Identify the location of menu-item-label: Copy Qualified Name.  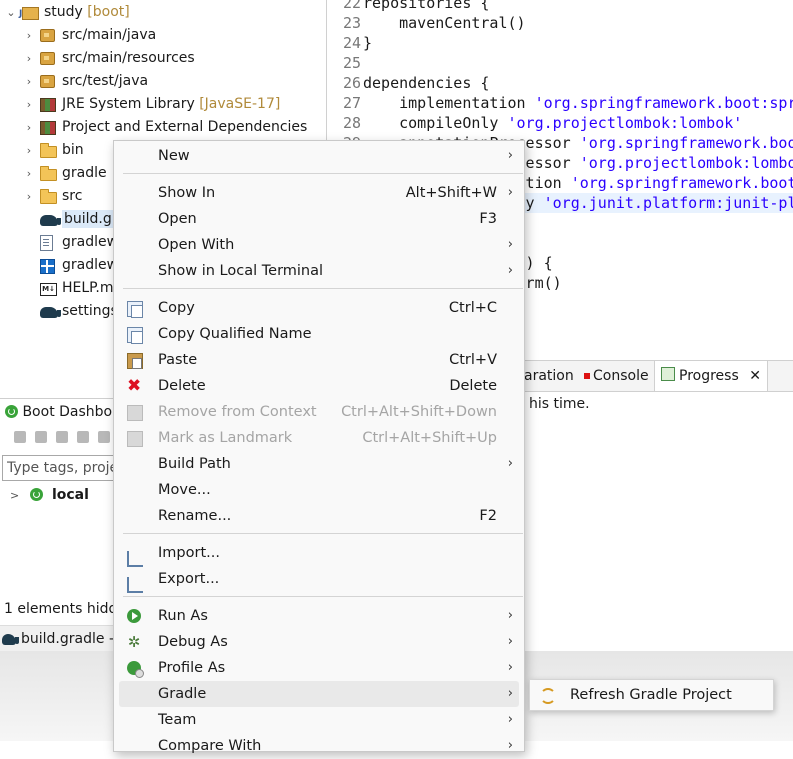
(235, 334).